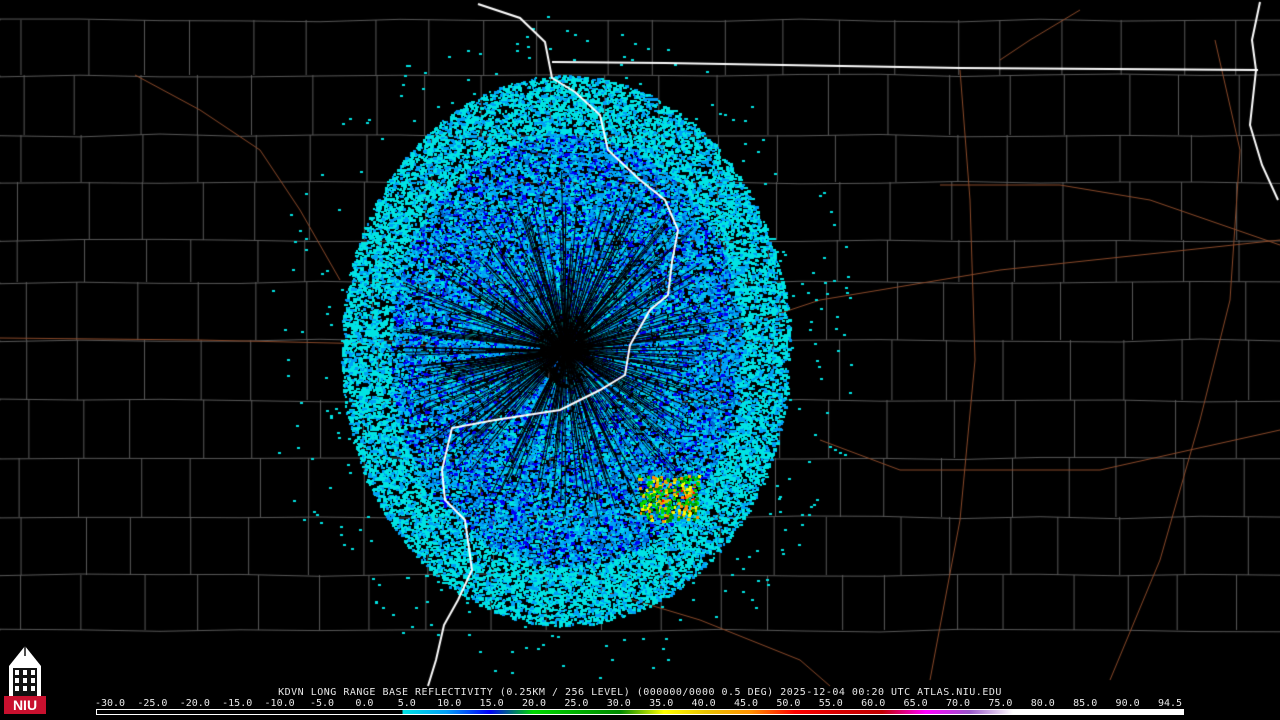 Image resolution: width=1280 pixels, height=720 pixels. I want to click on colorbar-tick-label: 15.0, so click(491, 703).